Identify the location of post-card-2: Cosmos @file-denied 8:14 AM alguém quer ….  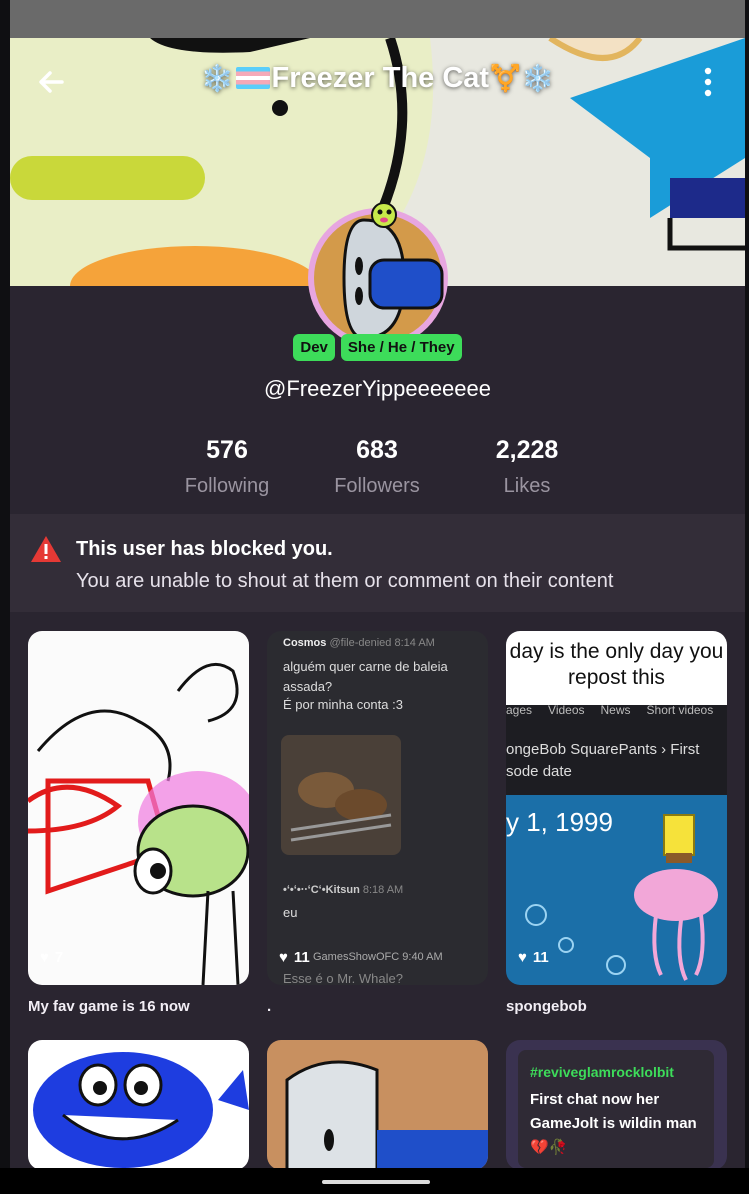
(377, 808).